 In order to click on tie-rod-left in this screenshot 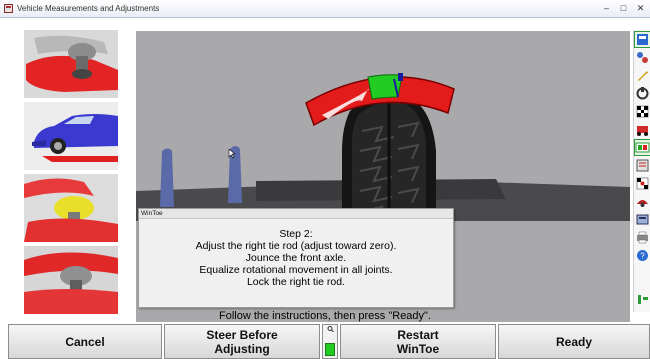, I will do `click(167, 177)`.